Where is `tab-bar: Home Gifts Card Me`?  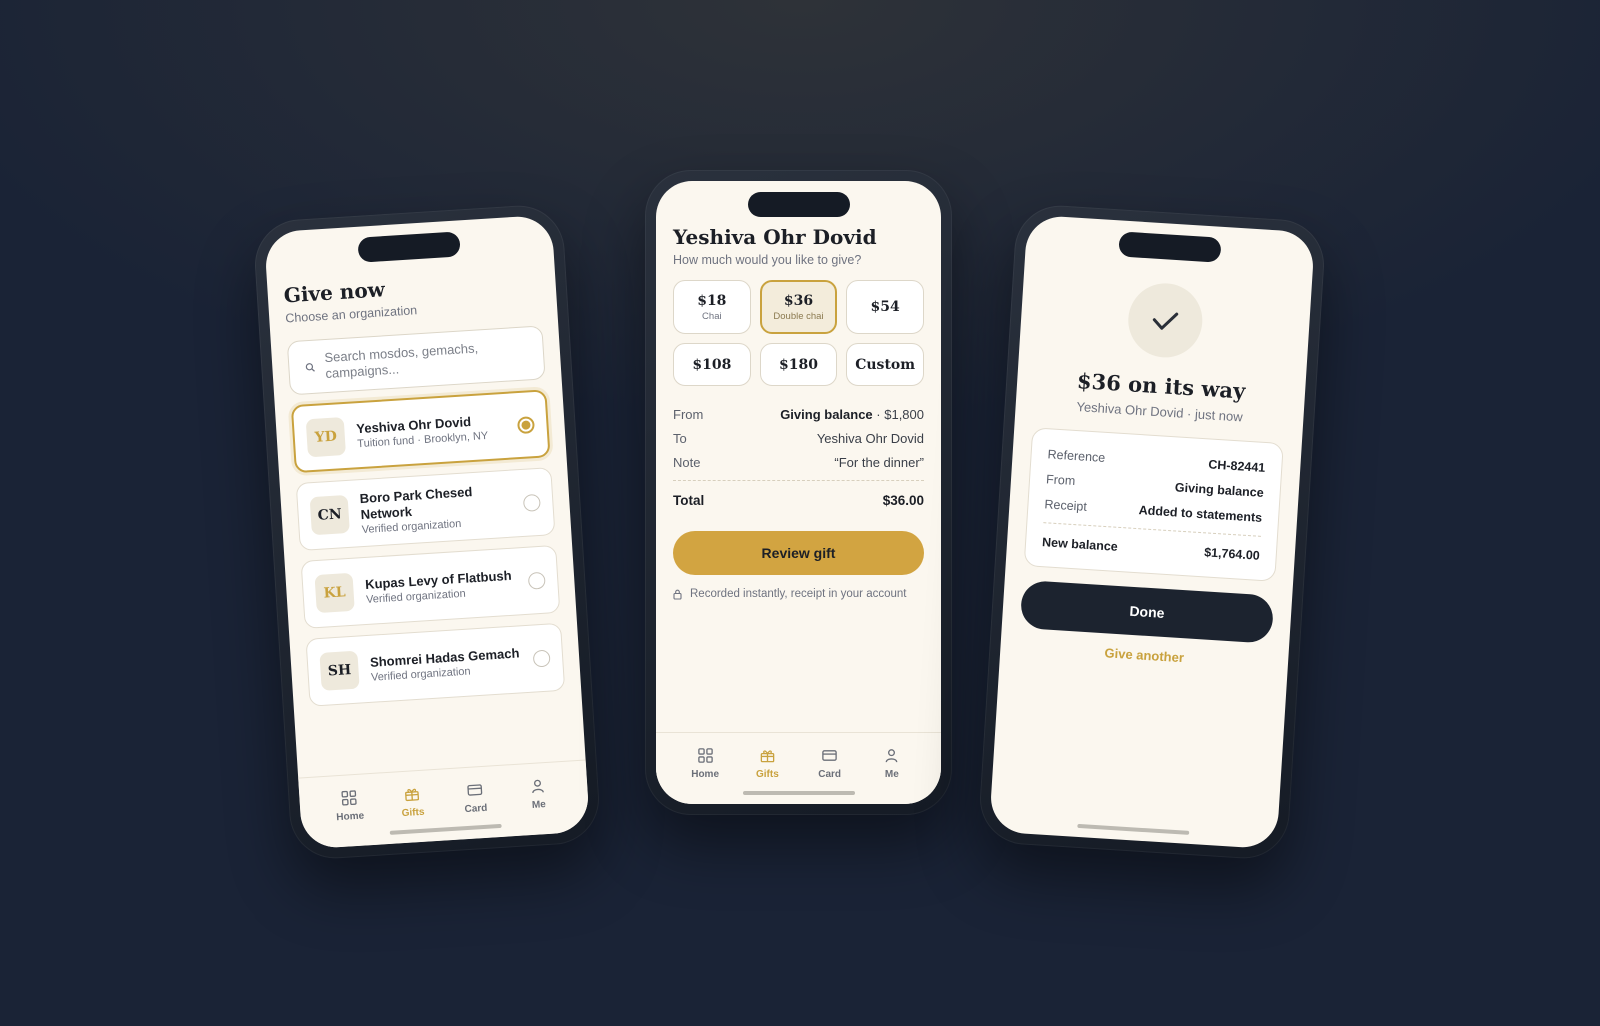 tab-bar: Home Gifts Card Me is located at coordinates (444, 804).